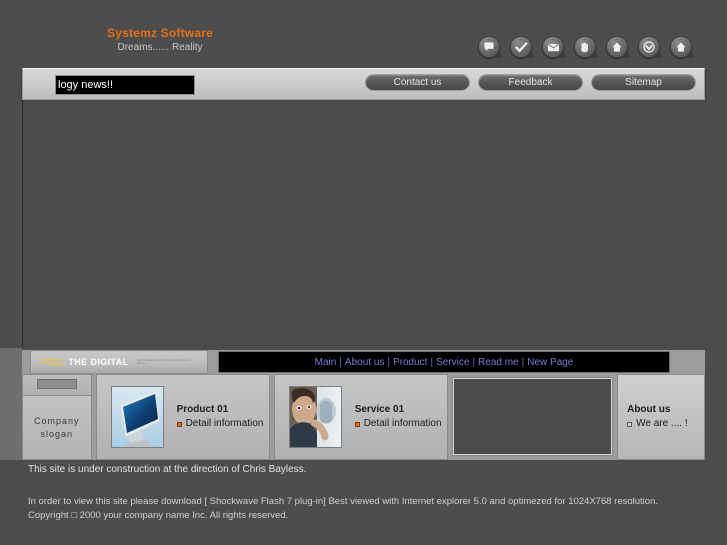 This screenshot has width=727, height=545. Describe the element at coordinates (643, 82) in the screenshot. I see `sitemap-button: Sitemap` at that location.